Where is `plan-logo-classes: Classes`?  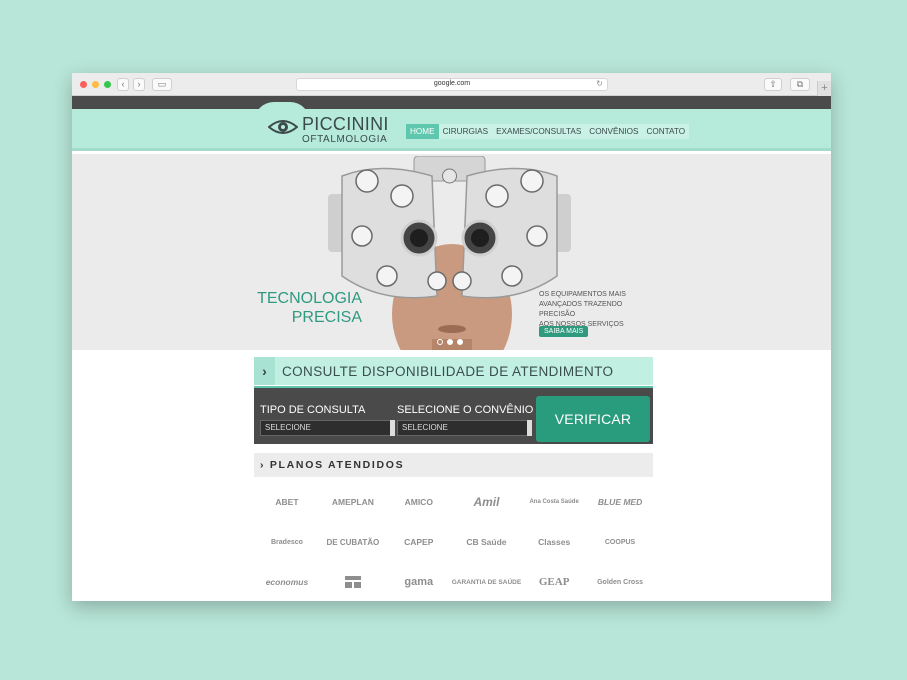
plan-logo-classes: Classes is located at coordinates (554, 541).